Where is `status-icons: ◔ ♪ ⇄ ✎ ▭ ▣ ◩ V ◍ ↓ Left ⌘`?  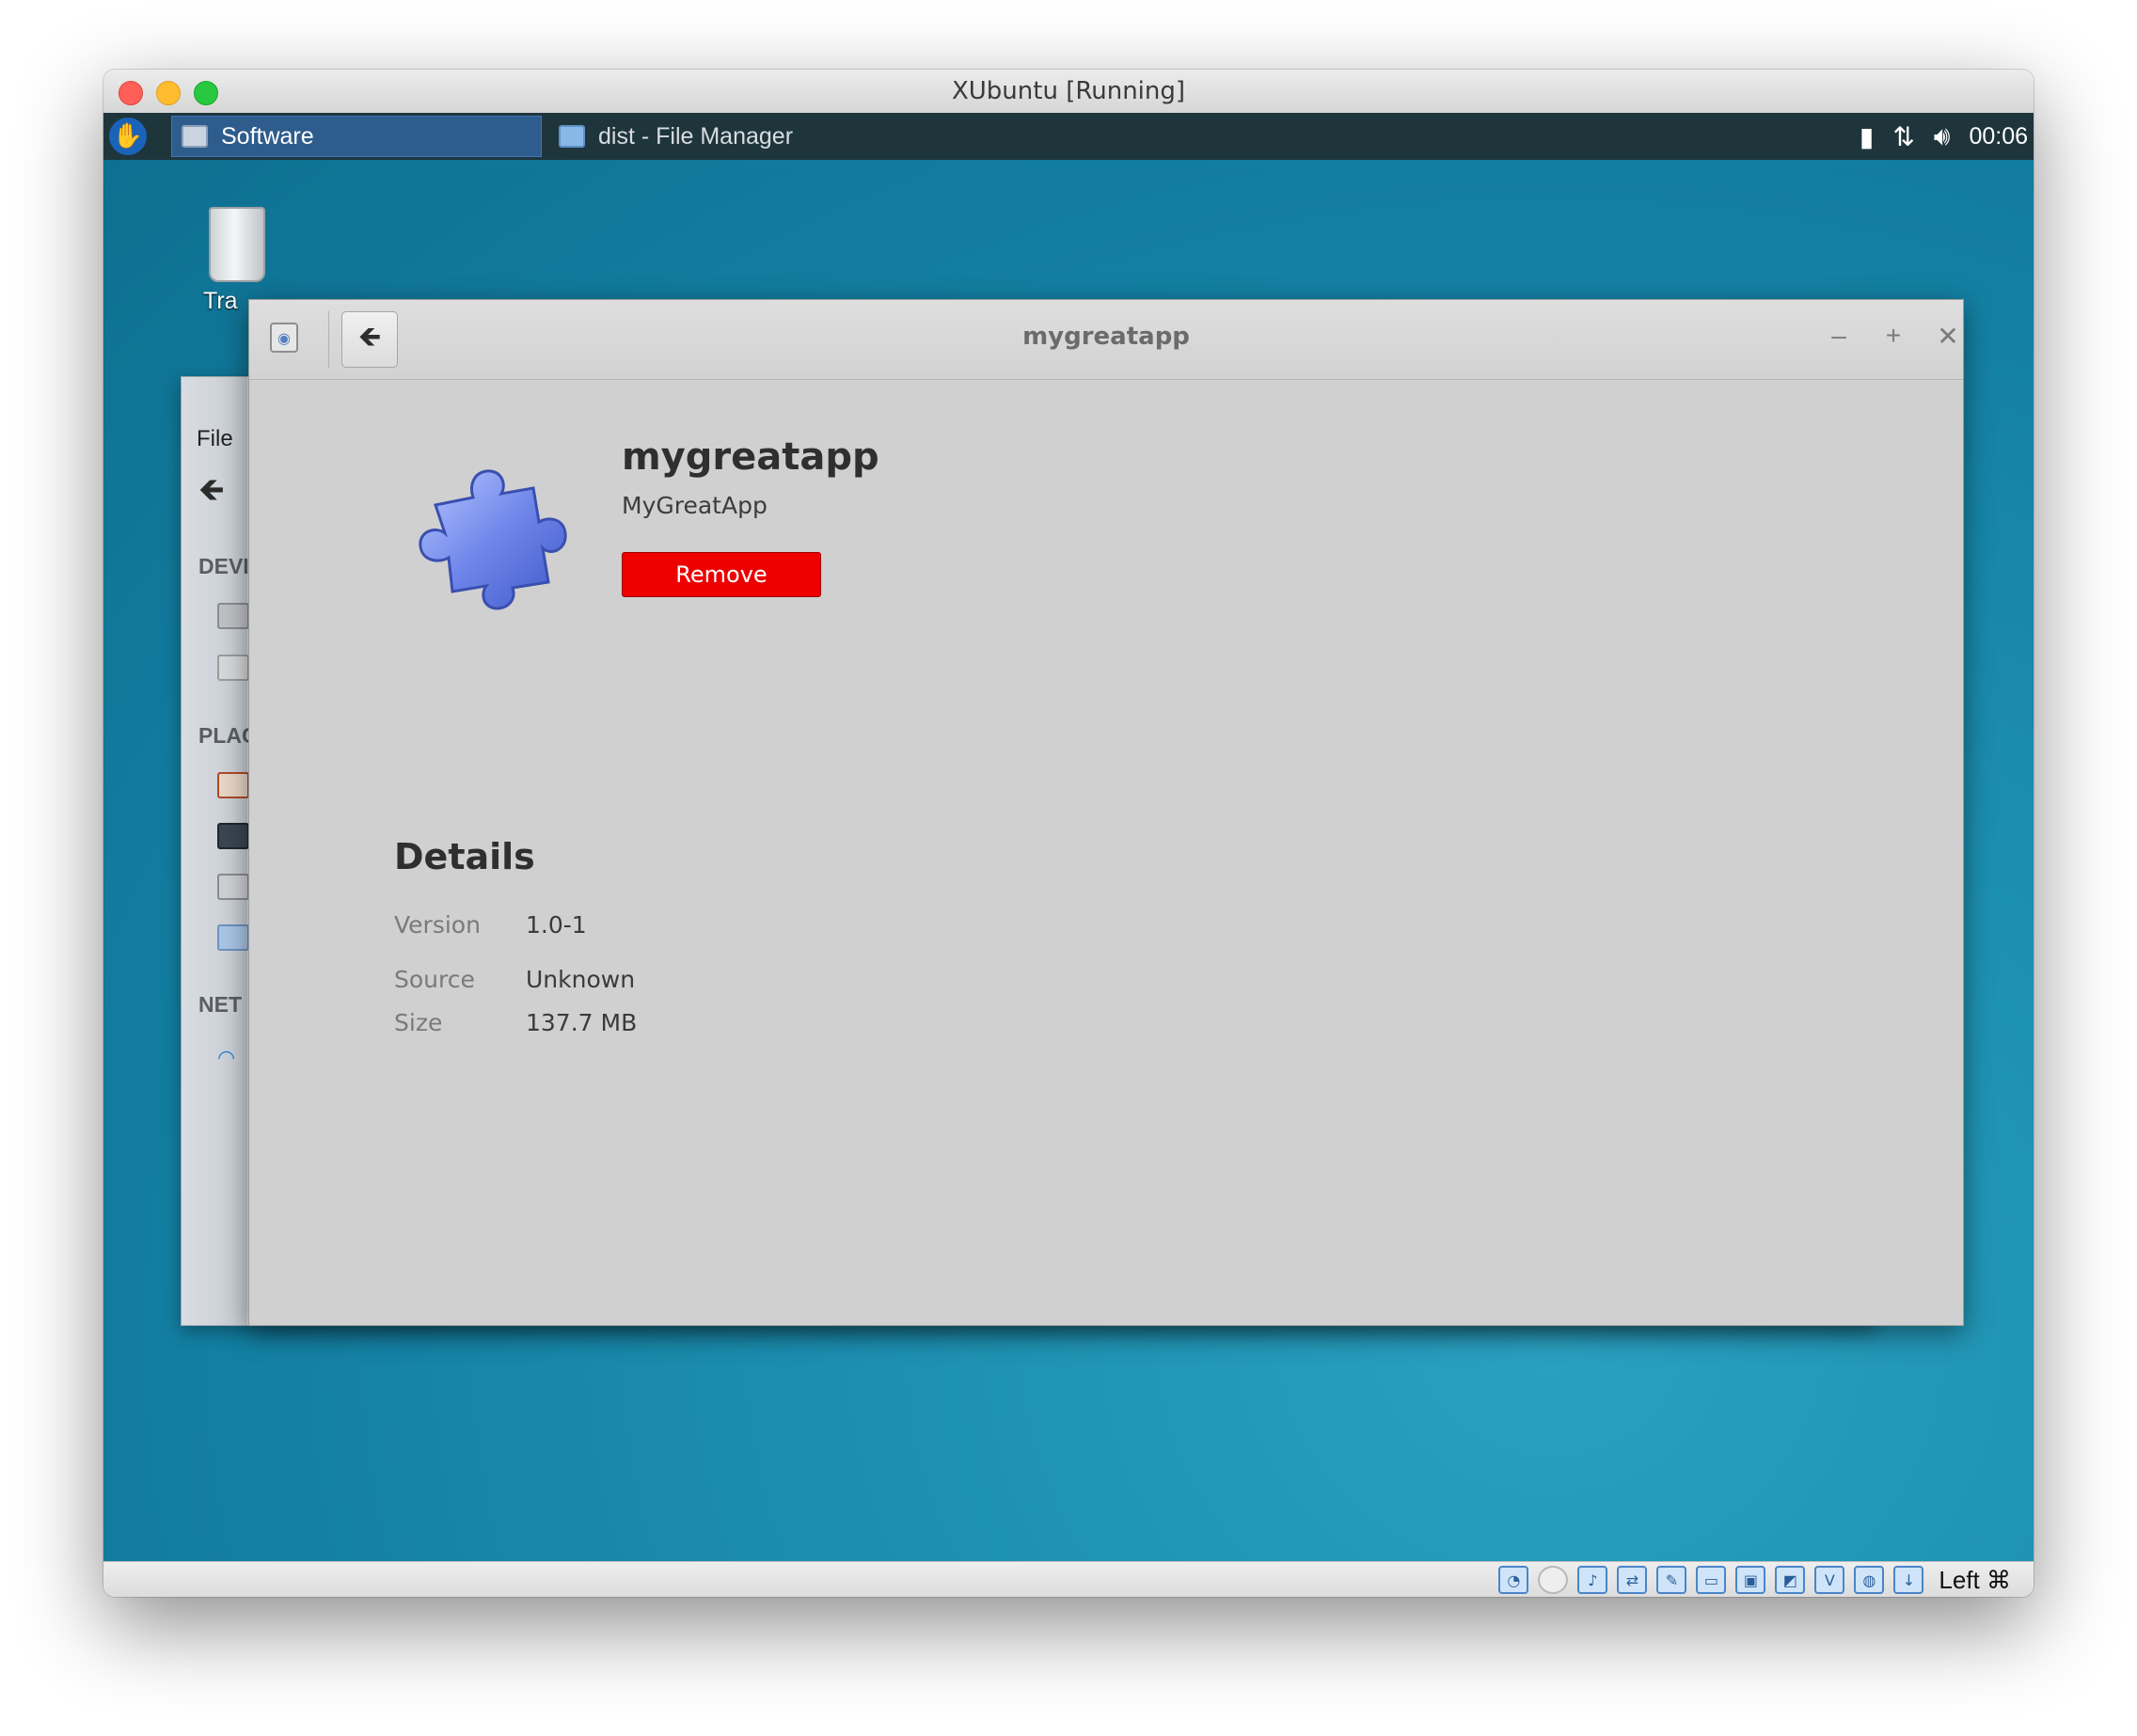 status-icons: ◔ ♪ ⇄ ✎ ▭ ▣ ◩ V ◍ ↓ Left ⌘ is located at coordinates (1754, 1580).